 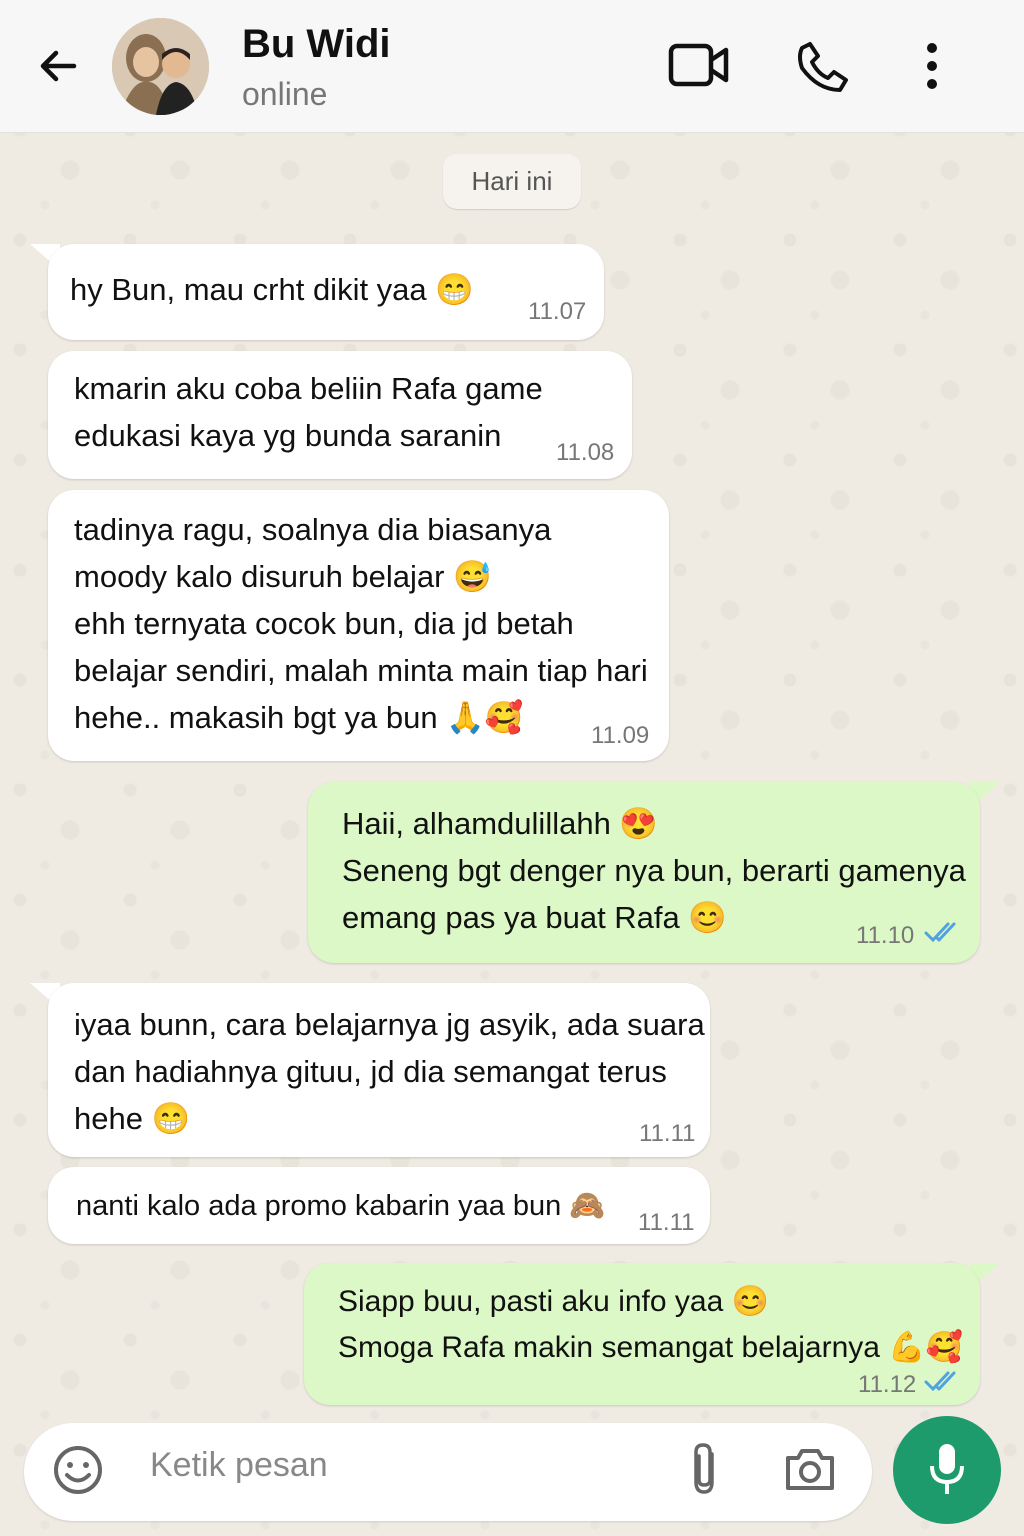 What do you see at coordinates (885, 935) in the screenshot?
I see `message-time: 11.10` at bounding box center [885, 935].